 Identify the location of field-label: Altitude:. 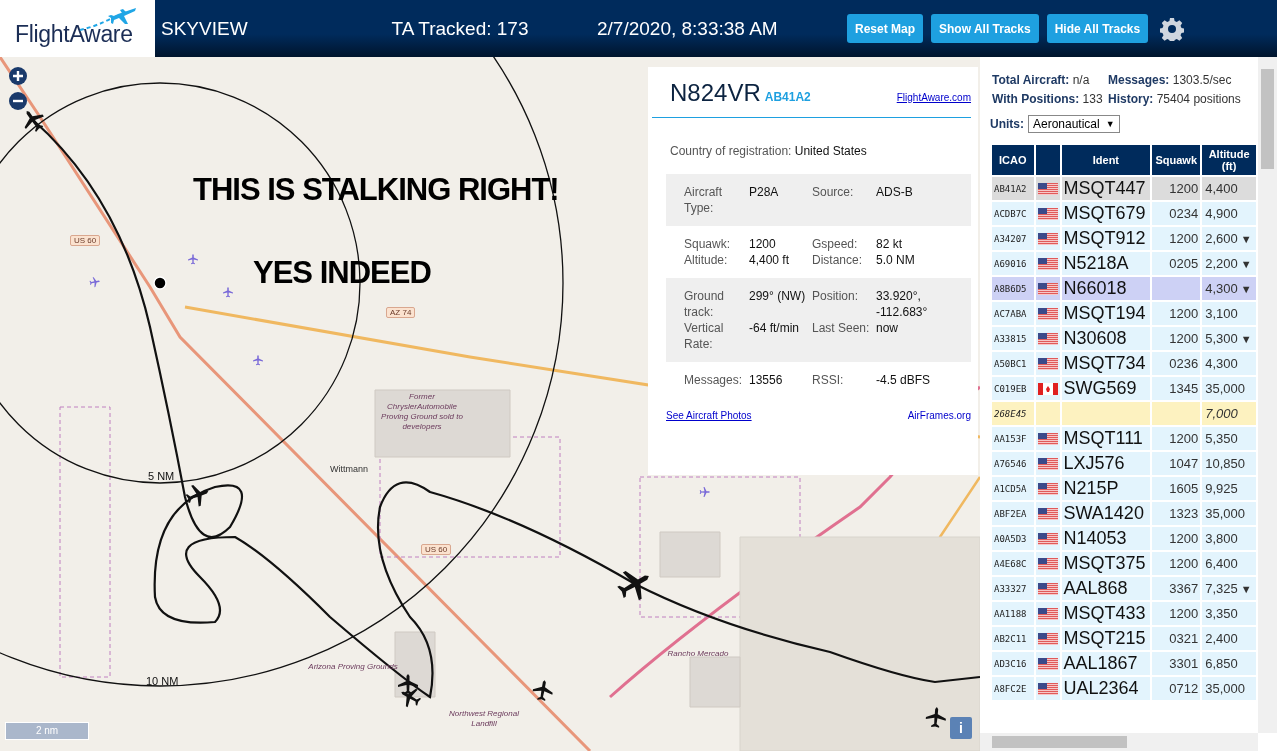
(706, 260).